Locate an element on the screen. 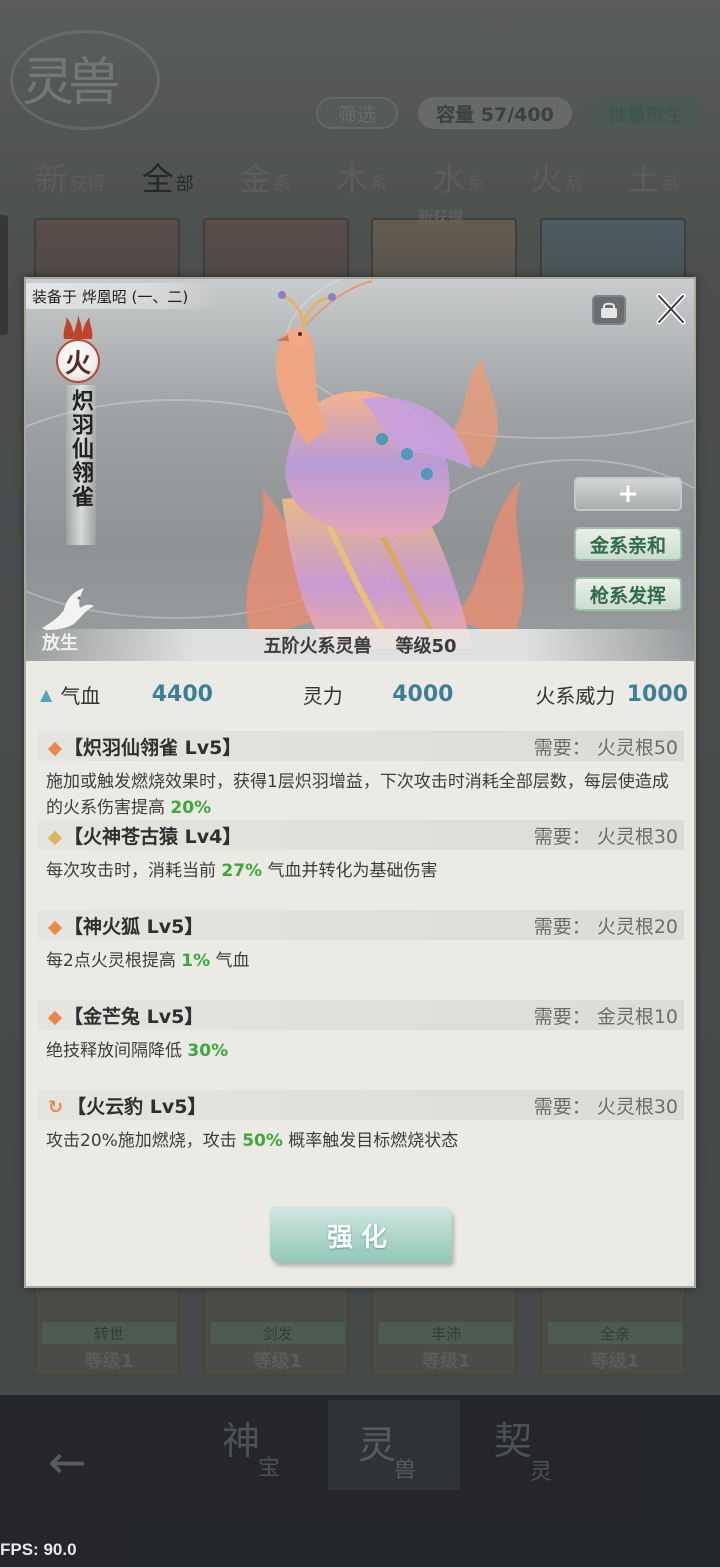  tab-label: 水 is located at coordinates (449, 179).